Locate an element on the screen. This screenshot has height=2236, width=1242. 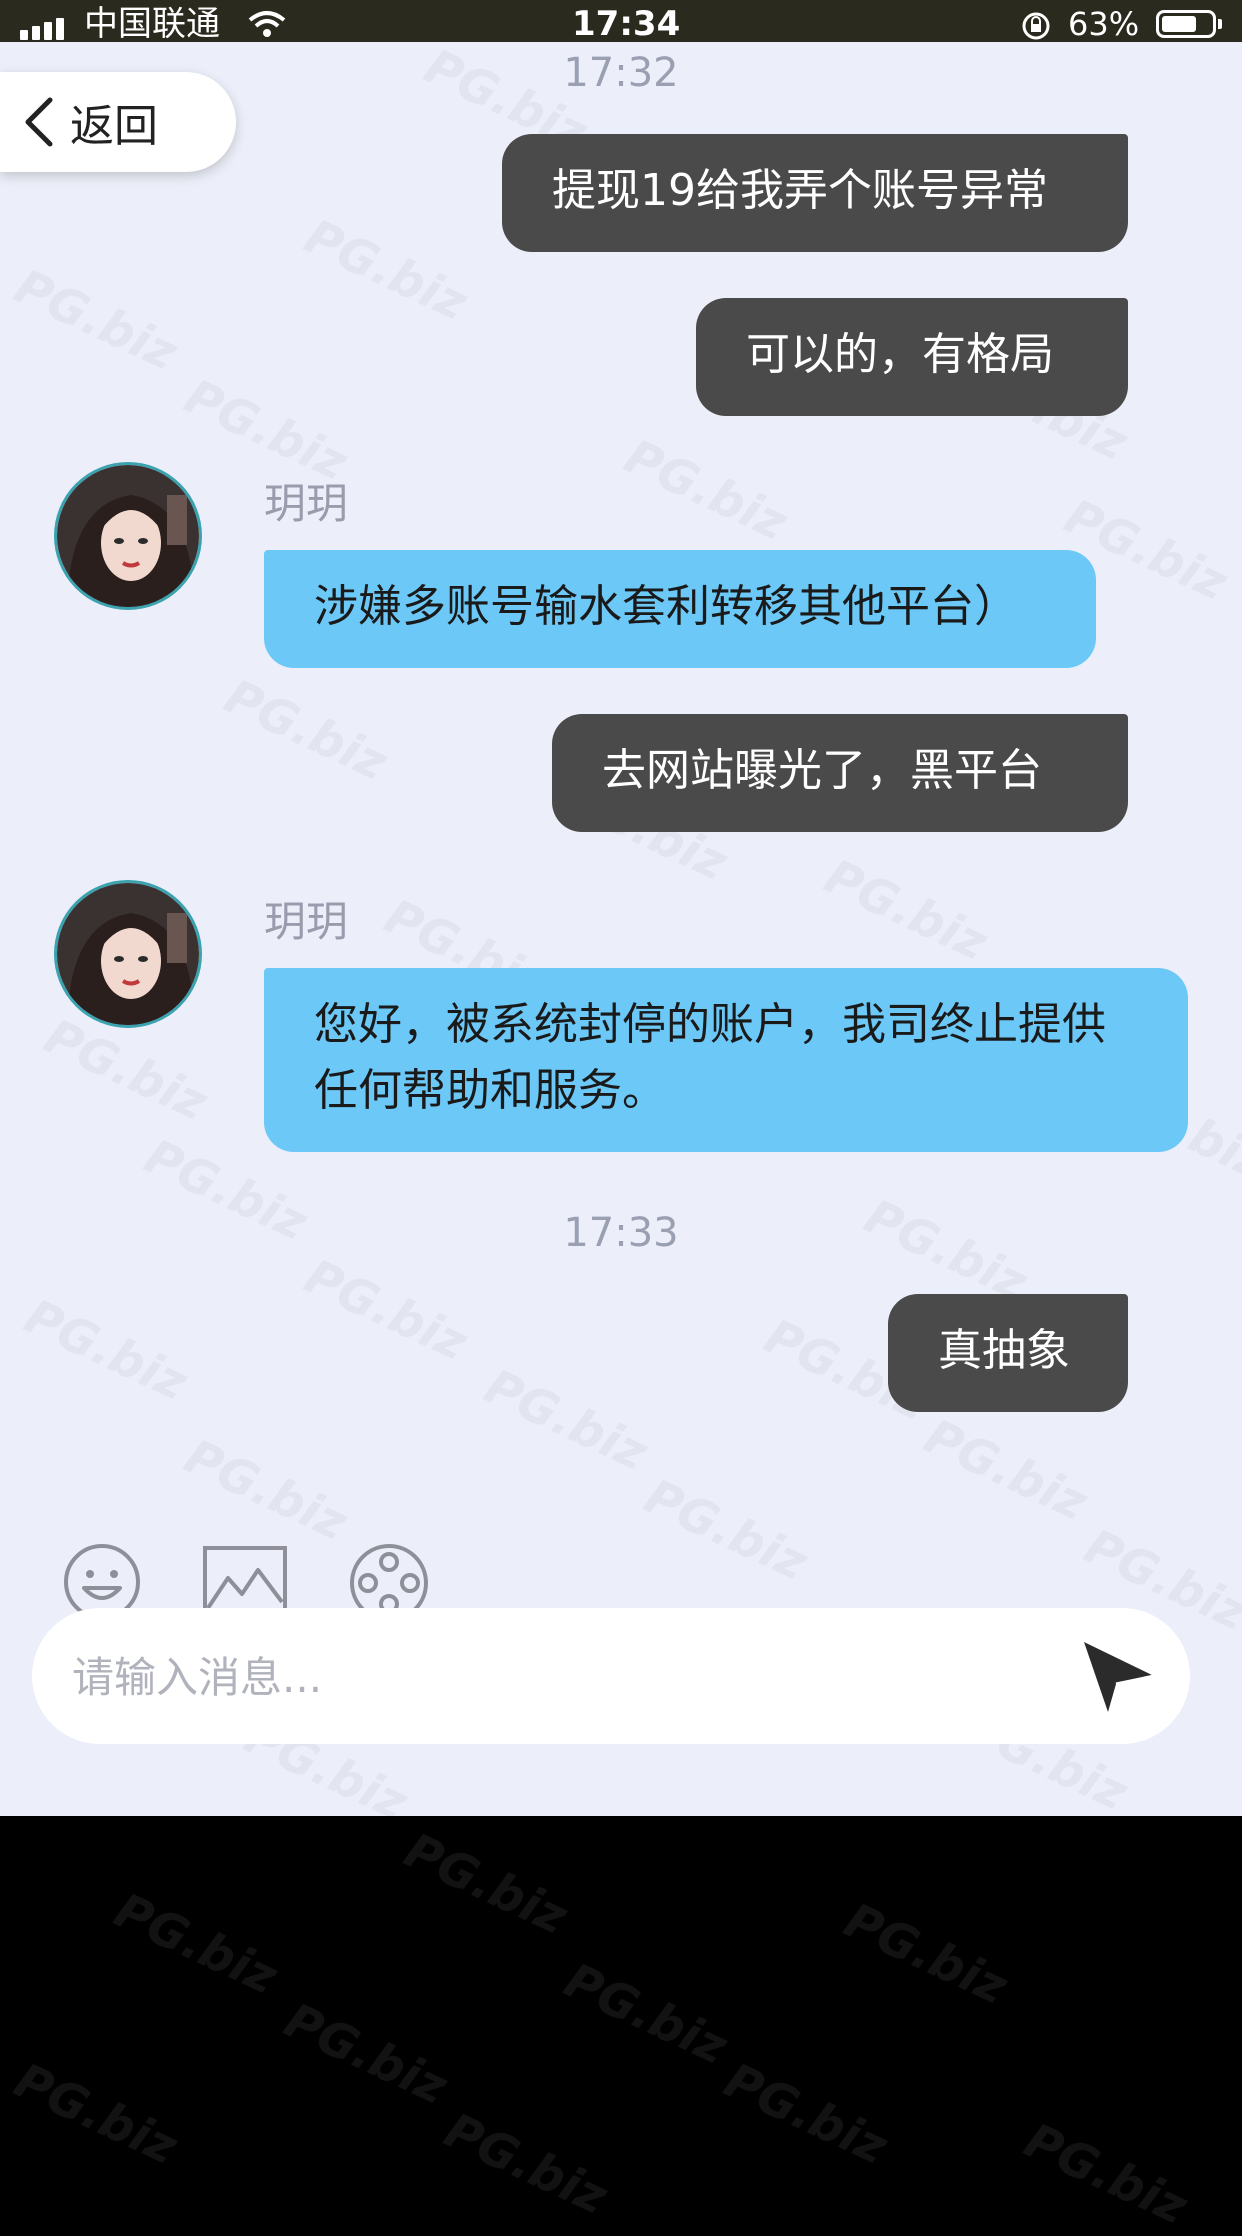
outgoing-message: 真抽象 is located at coordinates (1008, 1353).